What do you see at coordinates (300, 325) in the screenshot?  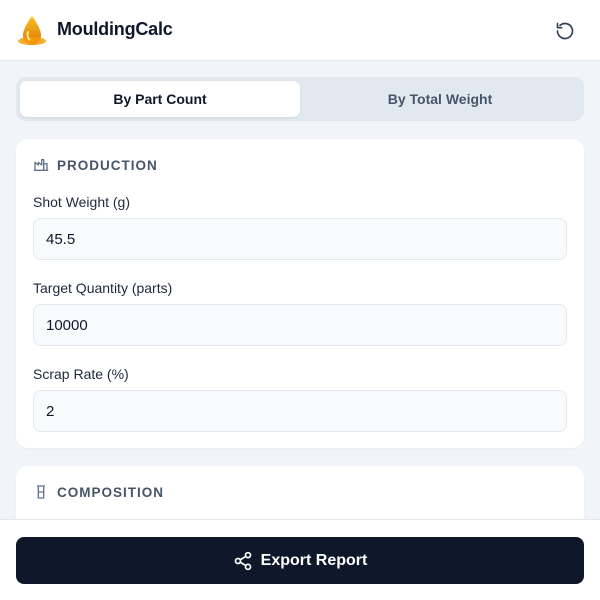 I see `target-quantity-input` at bounding box center [300, 325].